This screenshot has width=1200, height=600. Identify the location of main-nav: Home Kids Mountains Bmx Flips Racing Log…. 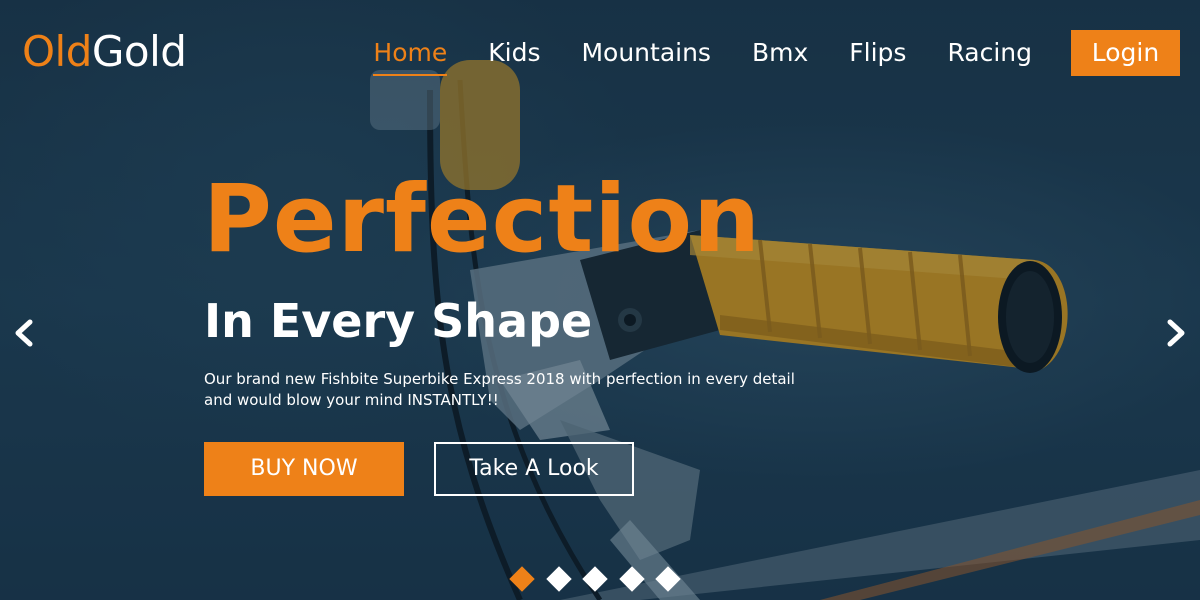
(756, 53).